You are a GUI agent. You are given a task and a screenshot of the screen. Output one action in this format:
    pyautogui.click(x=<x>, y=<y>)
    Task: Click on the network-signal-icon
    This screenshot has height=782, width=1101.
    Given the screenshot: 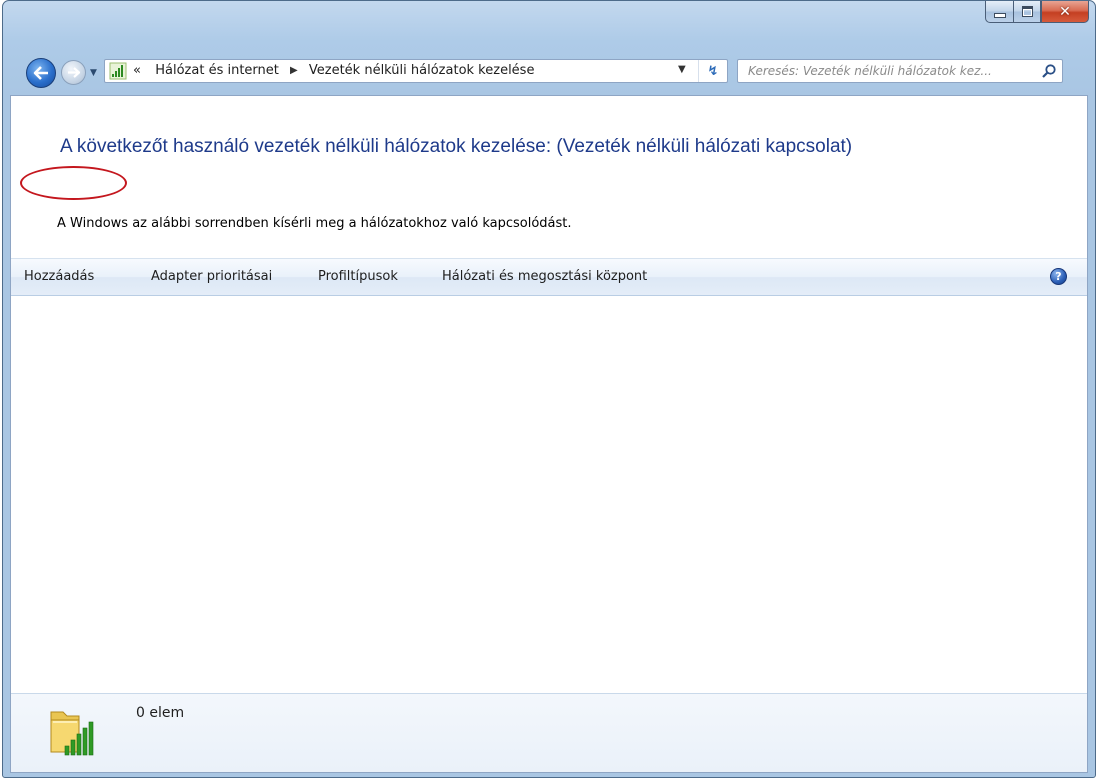 What is the action you would take?
    pyautogui.click(x=118, y=71)
    